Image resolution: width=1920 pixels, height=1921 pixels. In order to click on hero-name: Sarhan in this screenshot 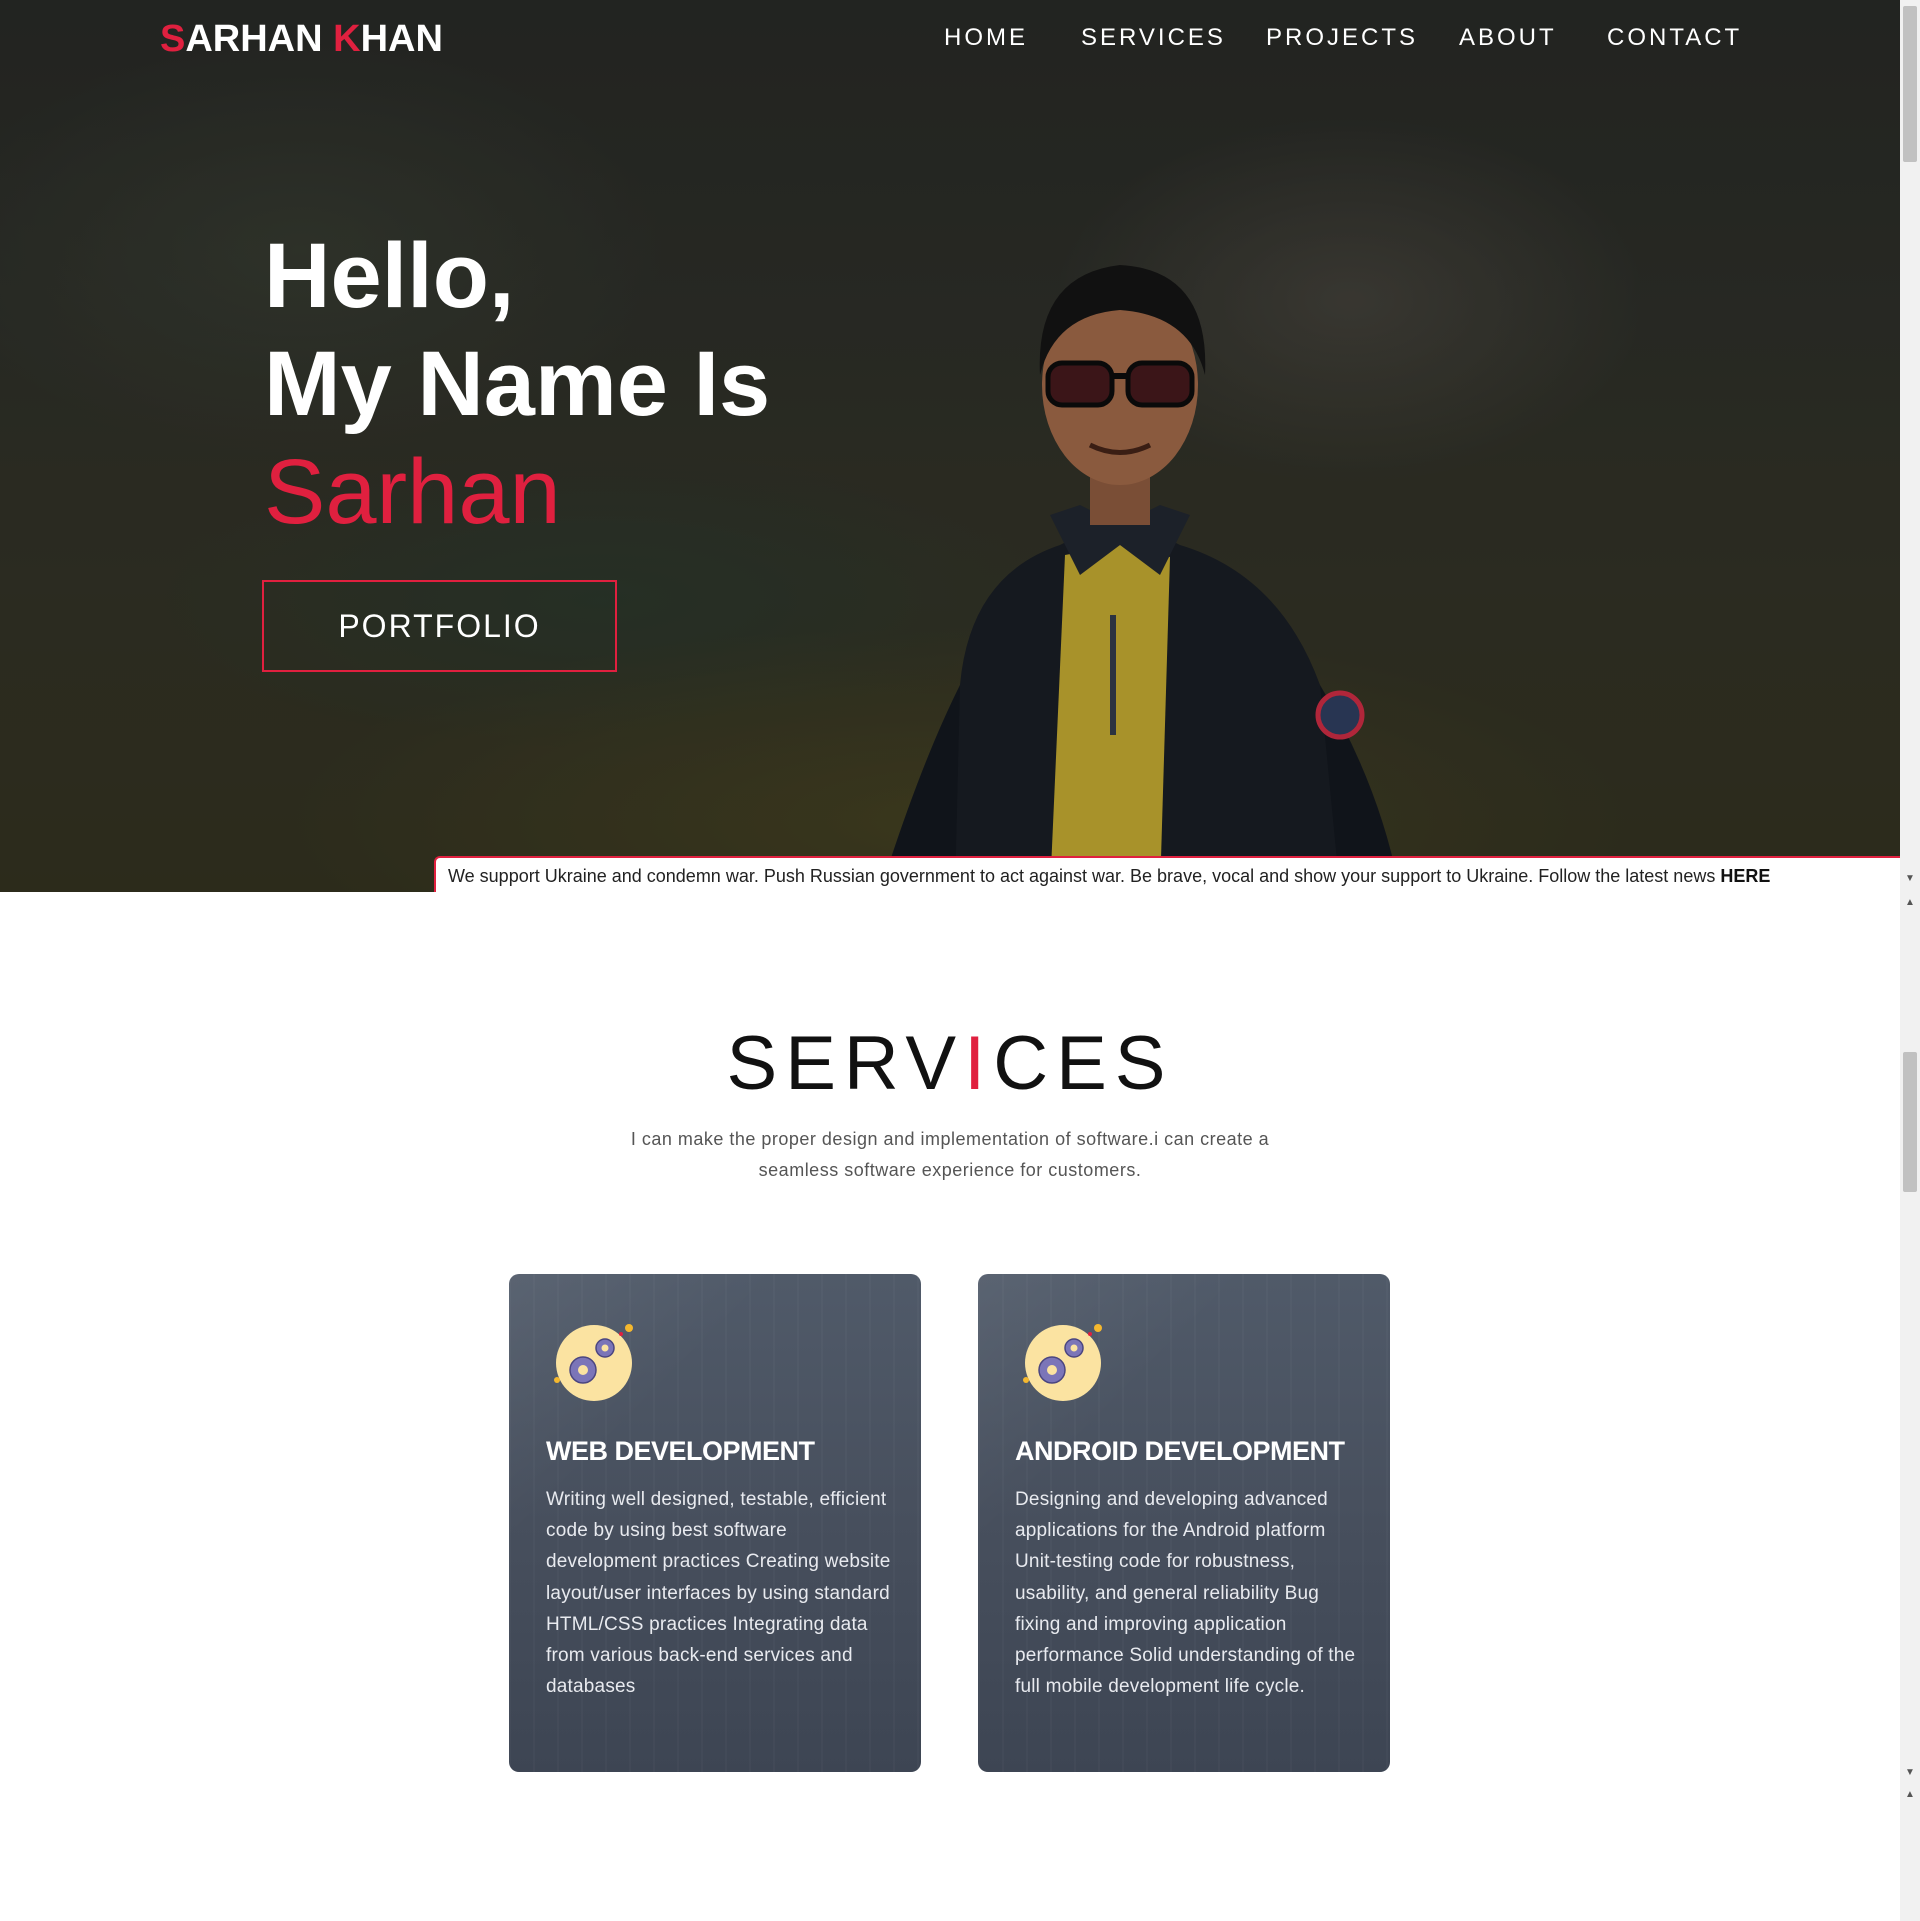, I will do `click(412, 492)`.